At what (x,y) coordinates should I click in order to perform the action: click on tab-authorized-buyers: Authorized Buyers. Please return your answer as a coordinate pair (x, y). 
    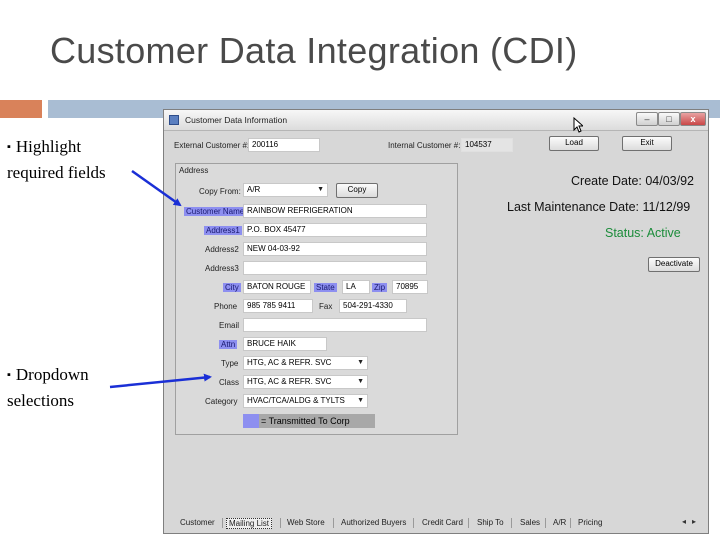
    Looking at the image, I should click on (373, 522).